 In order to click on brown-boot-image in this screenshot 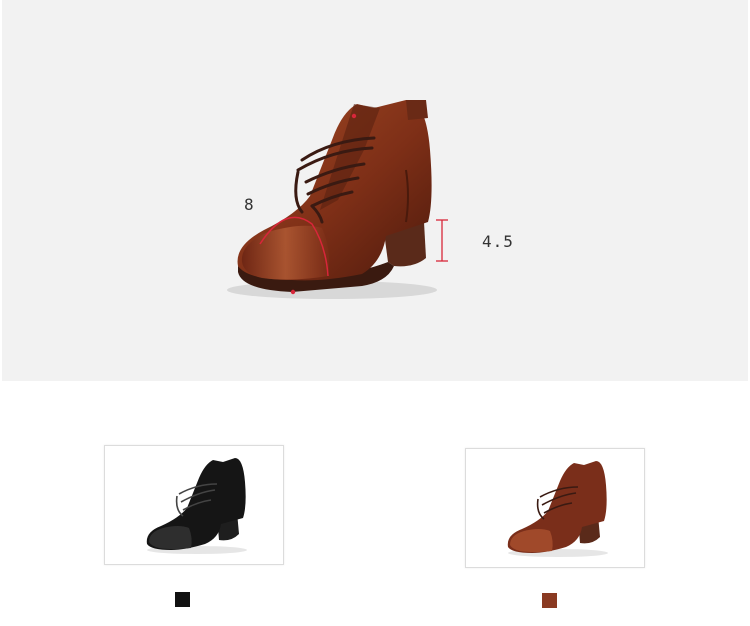, I will do `click(557, 509)`.